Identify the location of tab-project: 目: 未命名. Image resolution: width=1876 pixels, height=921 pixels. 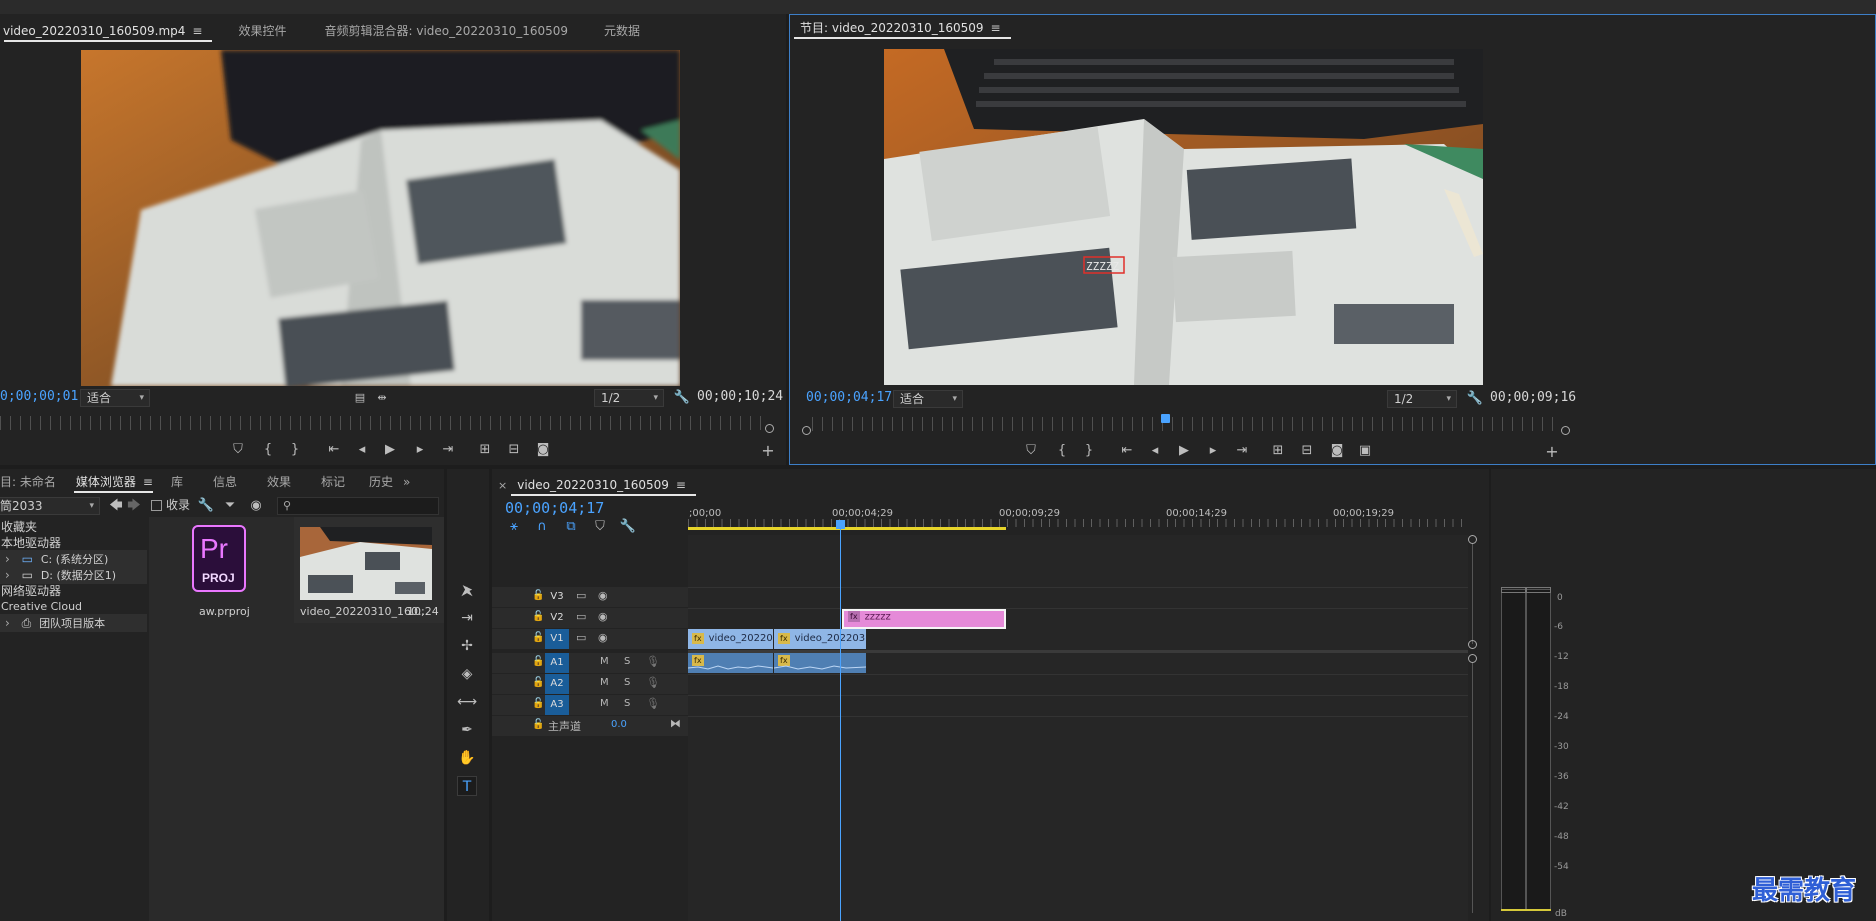
(35, 482).